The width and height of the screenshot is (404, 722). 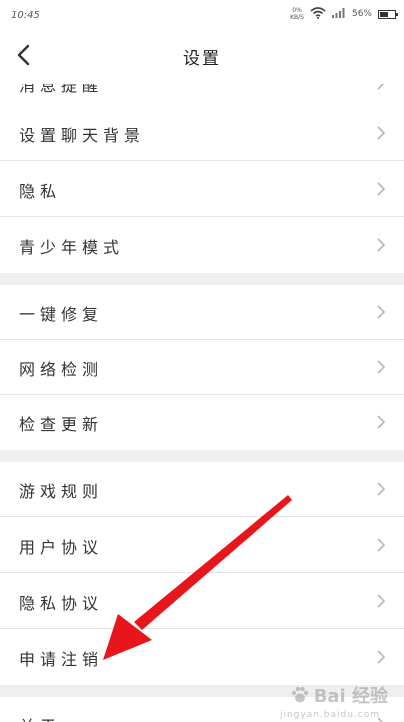 What do you see at coordinates (202, 422) in the screenshot?
I see `settings-row-check-update: 检查更新` at bounding box center [202, 422].